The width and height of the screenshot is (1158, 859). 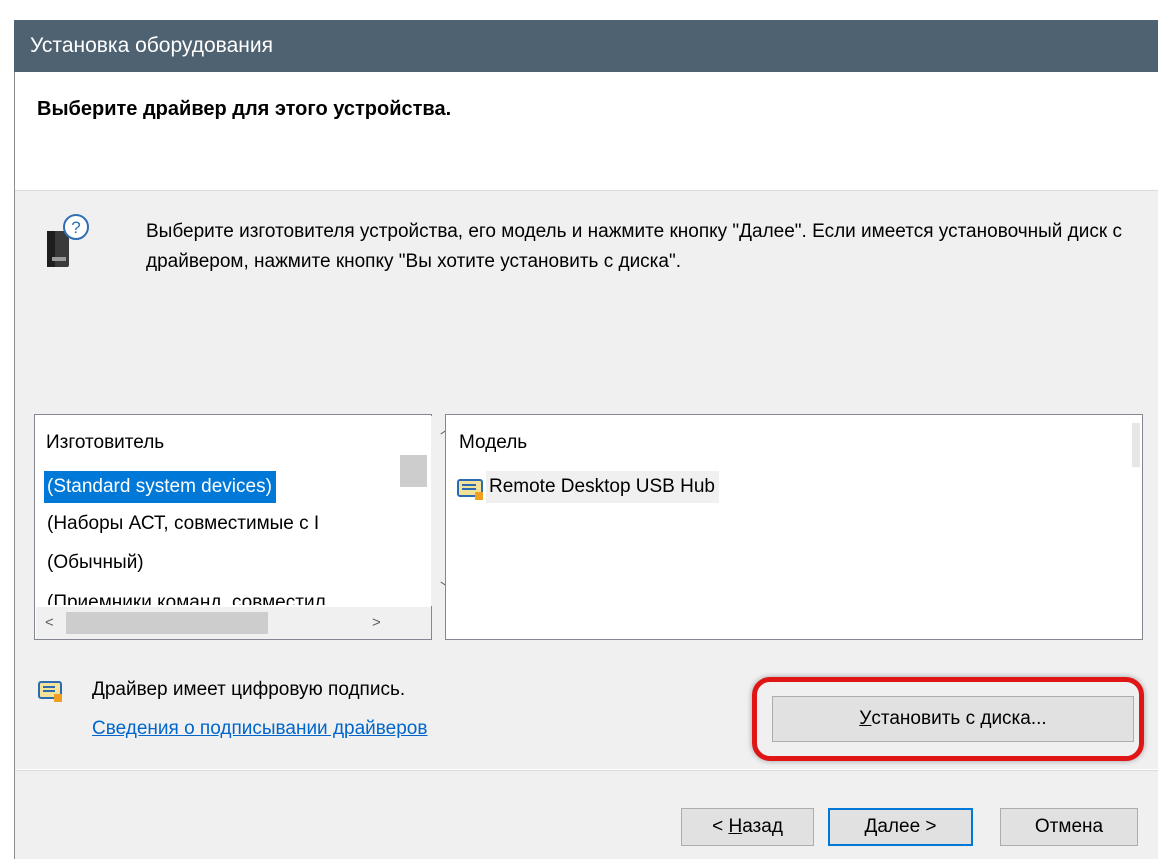 What do you see at coordinates (244, 109) in the screenshot?
I see `page-title: Выберите драйвер для этого устройства.` at bounding box center [244, 109].